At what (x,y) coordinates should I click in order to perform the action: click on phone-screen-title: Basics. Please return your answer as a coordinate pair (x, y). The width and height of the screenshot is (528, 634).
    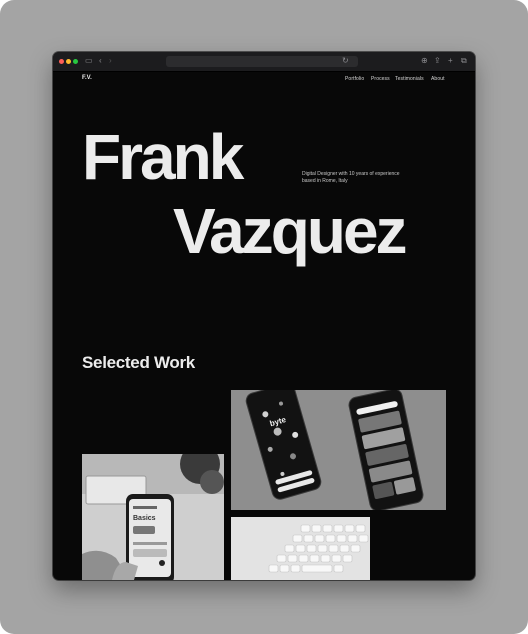
    Looking at the image, I should click on (144, 518).